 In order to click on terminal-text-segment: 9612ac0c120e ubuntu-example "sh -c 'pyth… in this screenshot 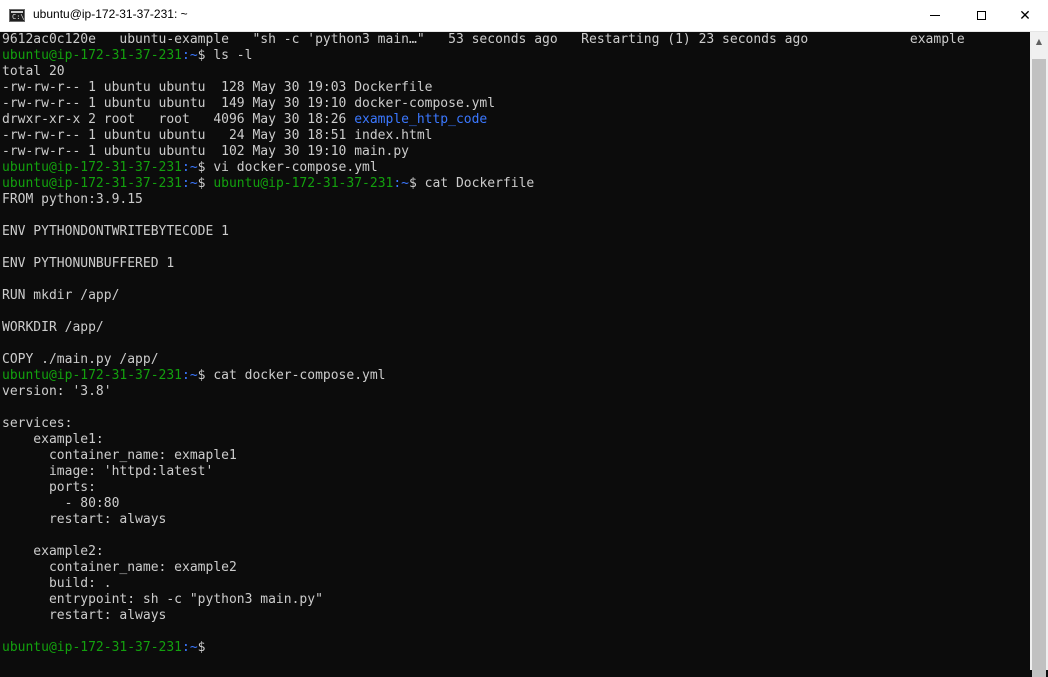, I will do `click(483, 39)`.